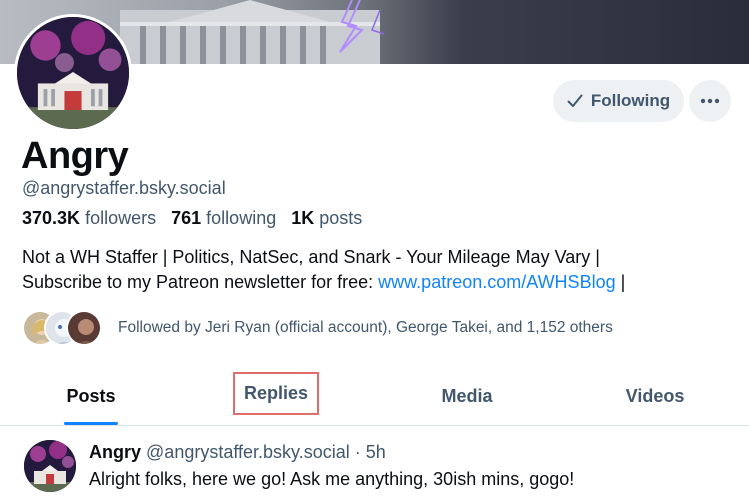 The image size is (749, 496). What do you see at coordinates (376, 452) in the screenshot?
I see `post-time: 5h` at bounding box center [376, 452].